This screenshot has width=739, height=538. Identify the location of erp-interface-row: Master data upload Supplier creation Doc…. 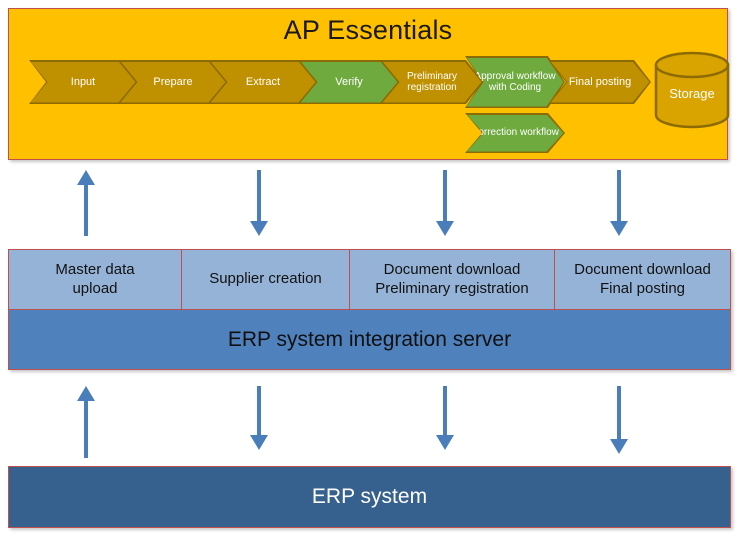
(369, 279).